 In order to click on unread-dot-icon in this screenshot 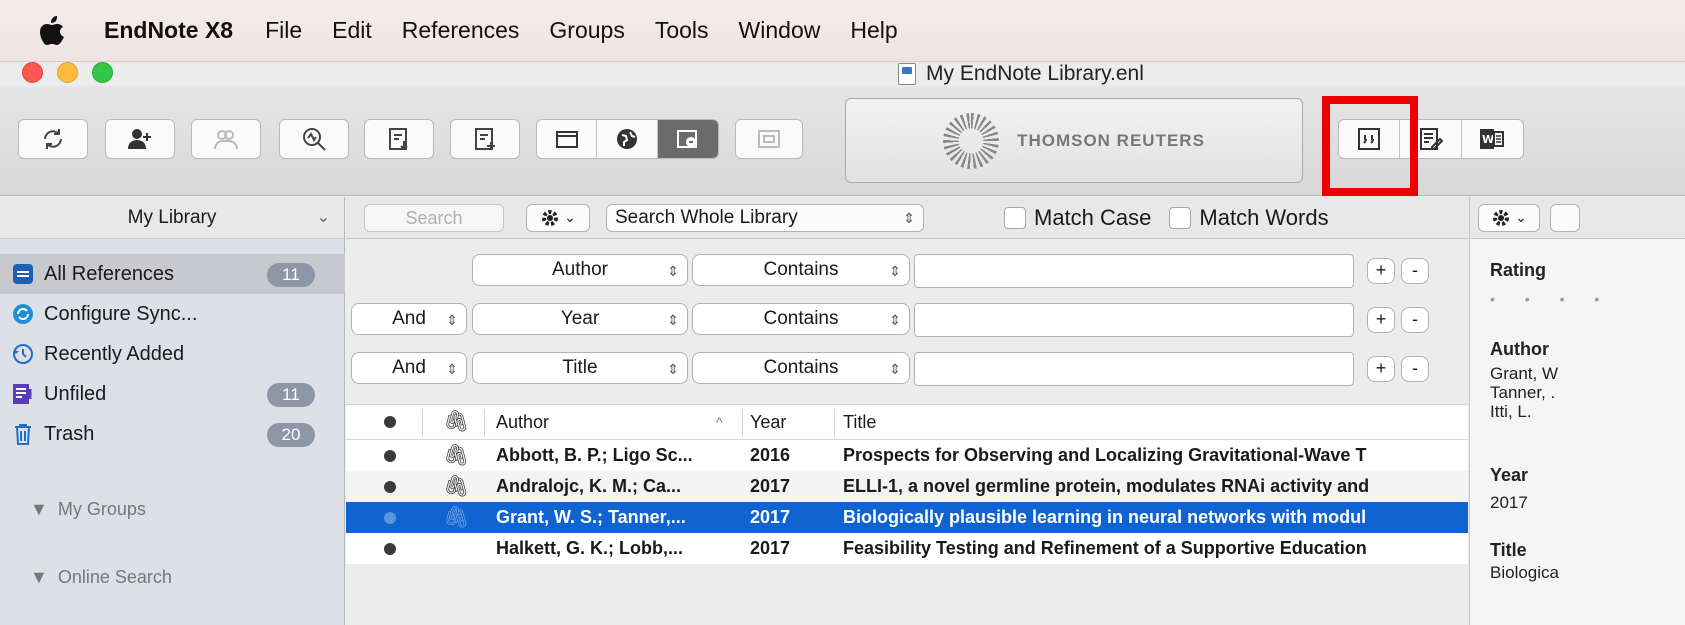, I will do `click(390, 455)`.